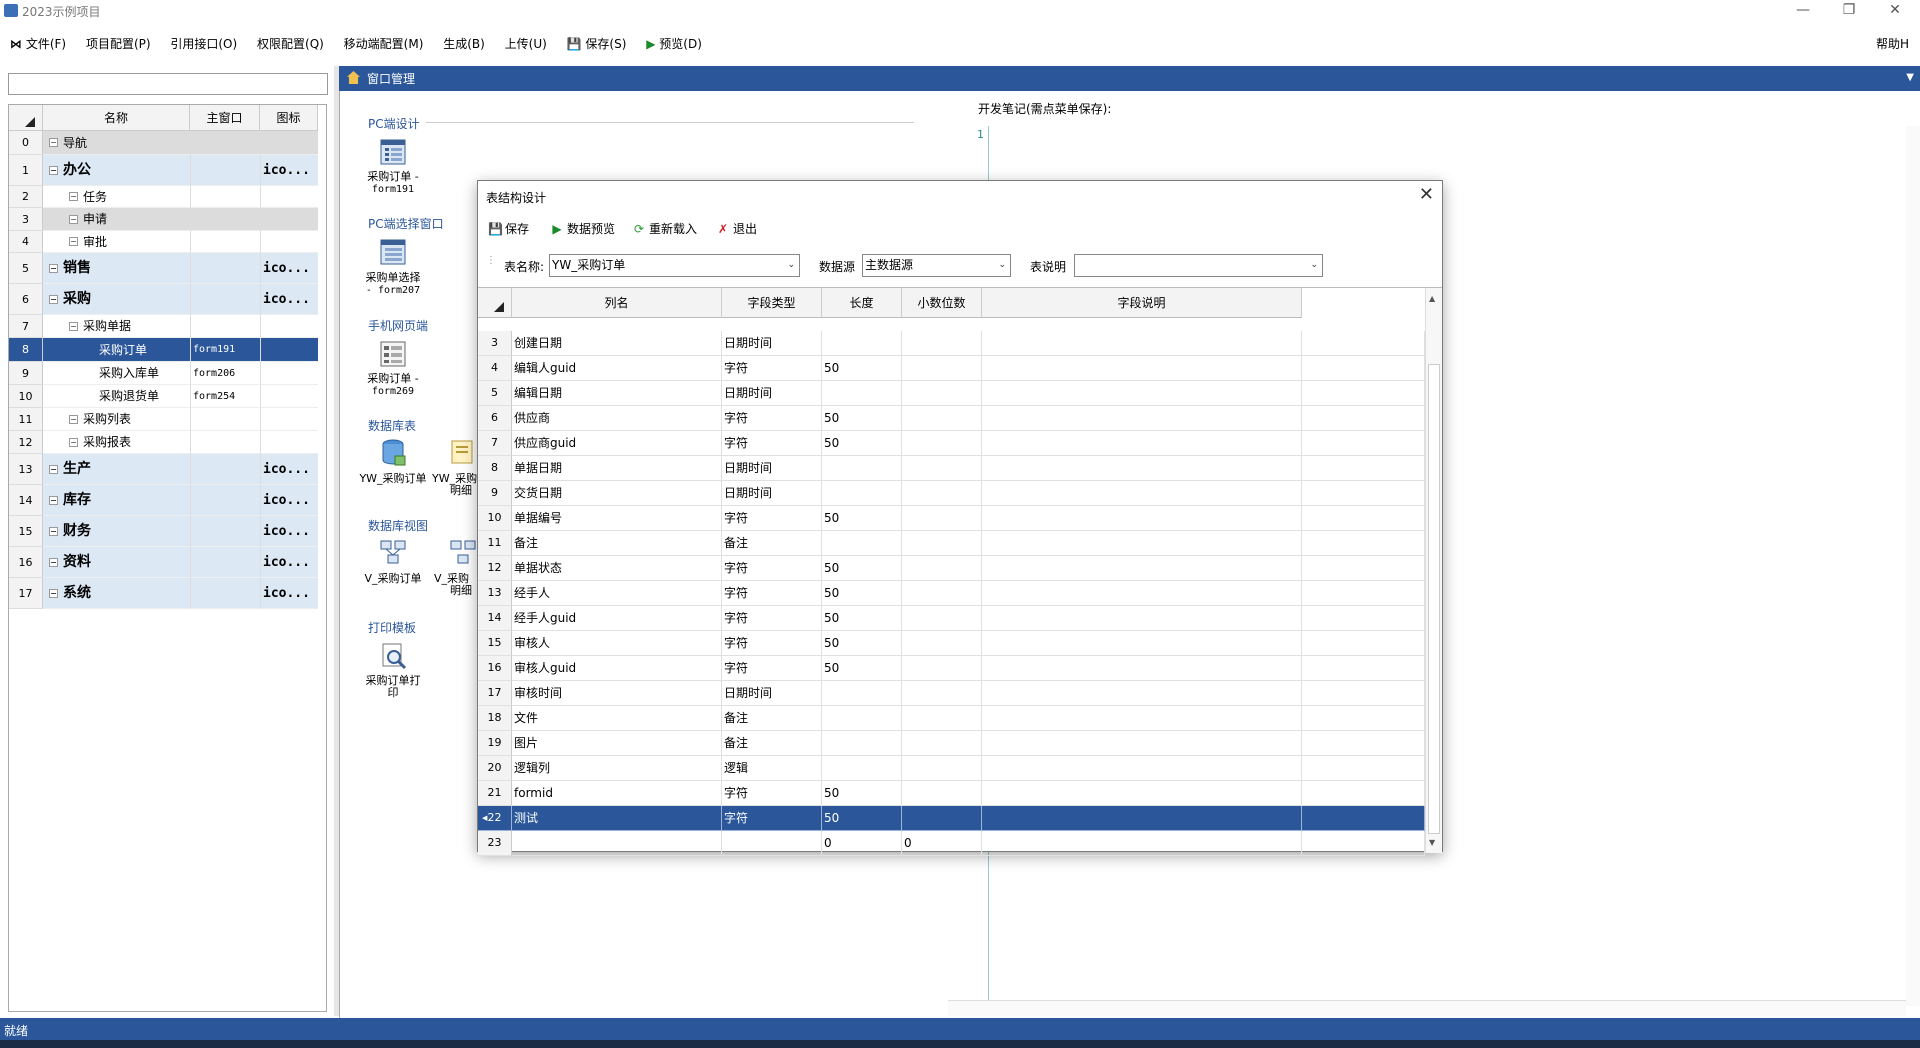 This screenshot has height=1048, width=1920. I want to click on menu-mobile-config: 移动端配置(M), so click(384, 44).